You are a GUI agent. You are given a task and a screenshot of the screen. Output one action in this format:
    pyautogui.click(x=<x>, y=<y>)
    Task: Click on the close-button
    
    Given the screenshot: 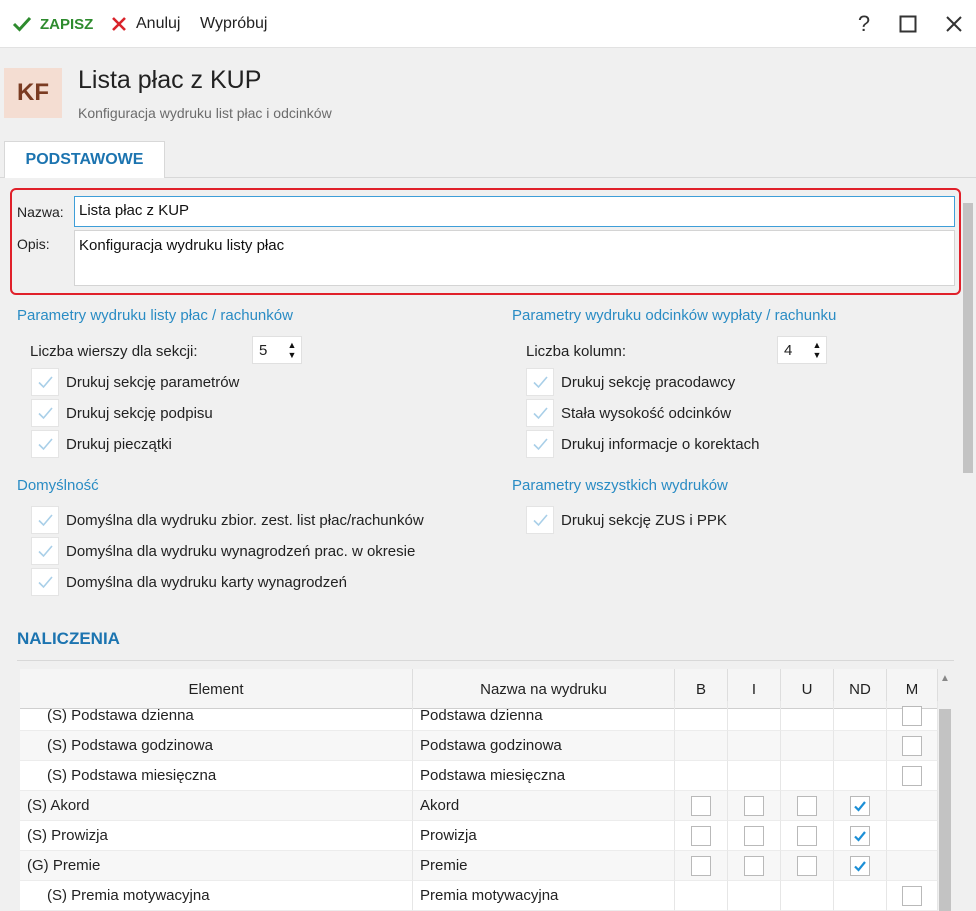 What is the action you would take?
    pyautogui.click(x=954, y=24)
    